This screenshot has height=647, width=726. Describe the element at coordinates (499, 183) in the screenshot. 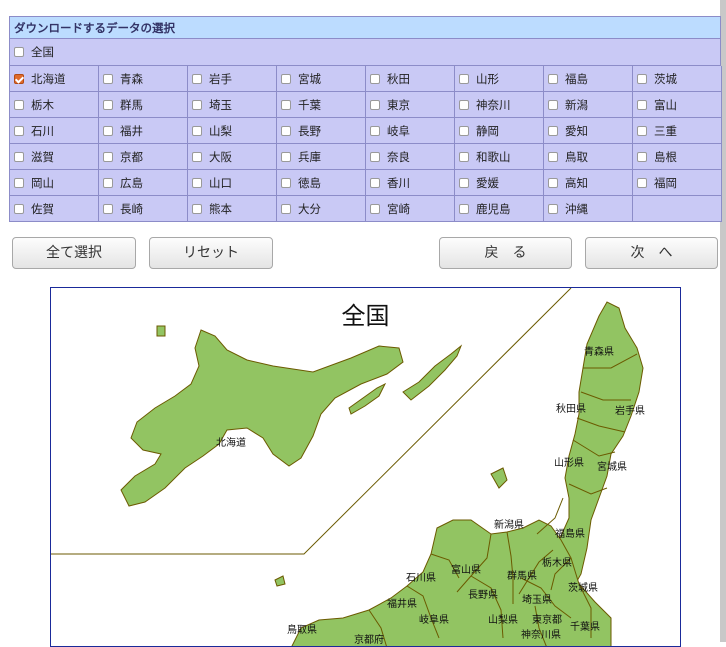

I see `prefecture-option: 愛媛` at that location.